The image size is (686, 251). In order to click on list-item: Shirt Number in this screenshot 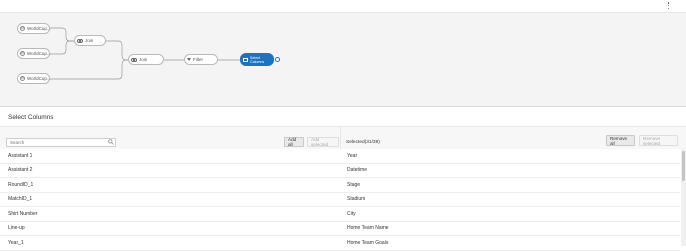, I will do `click(170, 214)`.